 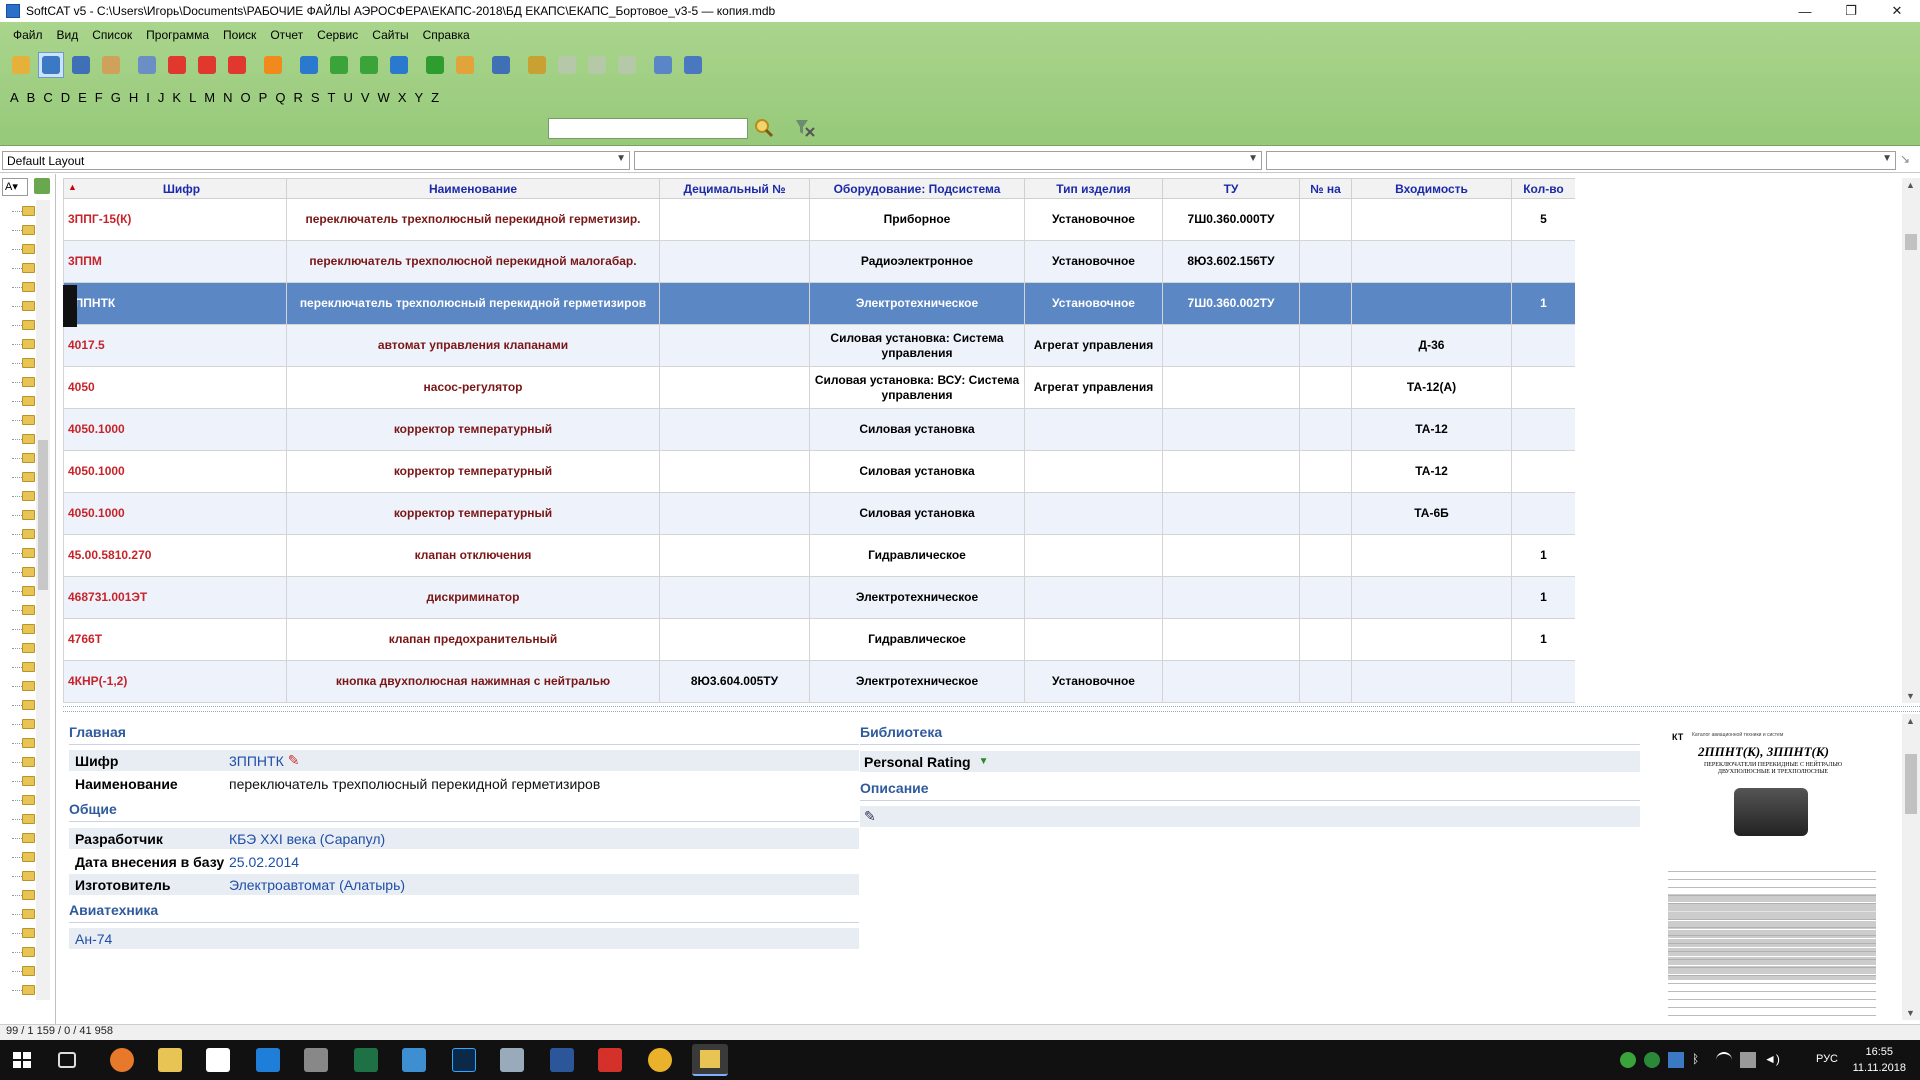 I want to click on columns-button, so click(x=501, y=65).